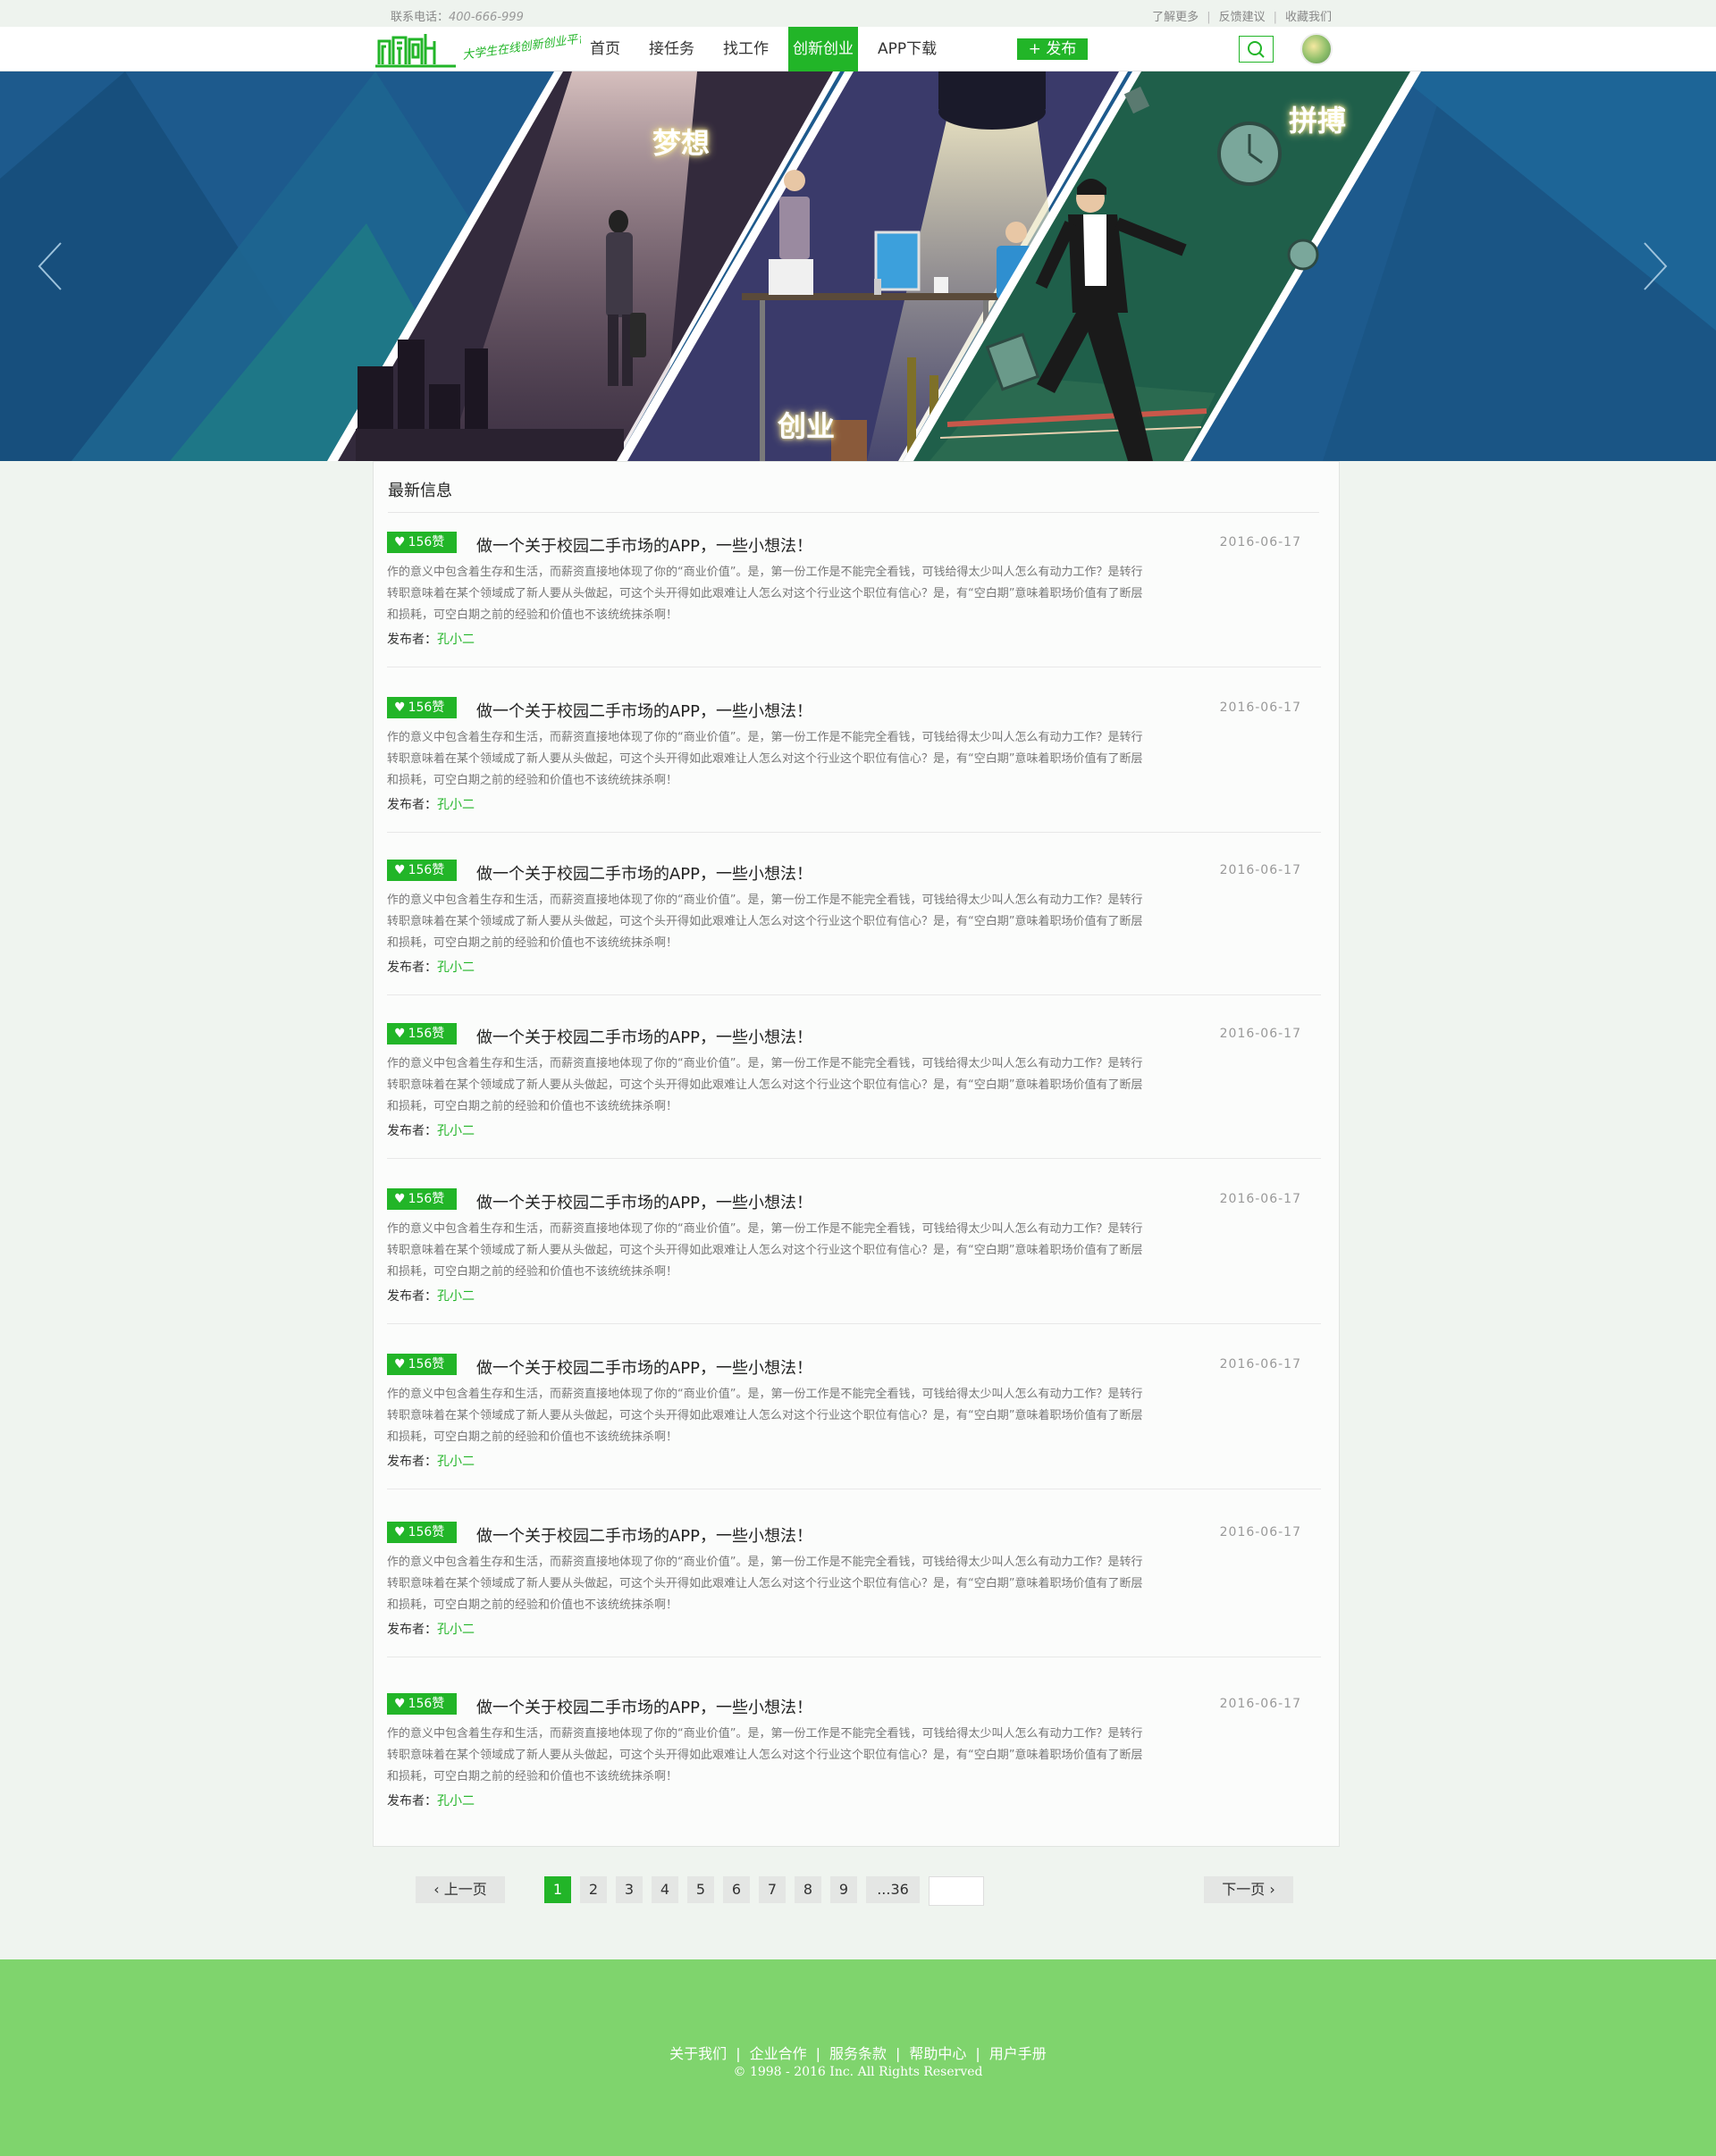 The width and height of the screenshot is (1716, 2156). What do you see at coordinates (779, 2053) in the screenshot?
I see `footer-link-partners: 企业合作` at bounding box center [779, 2053].